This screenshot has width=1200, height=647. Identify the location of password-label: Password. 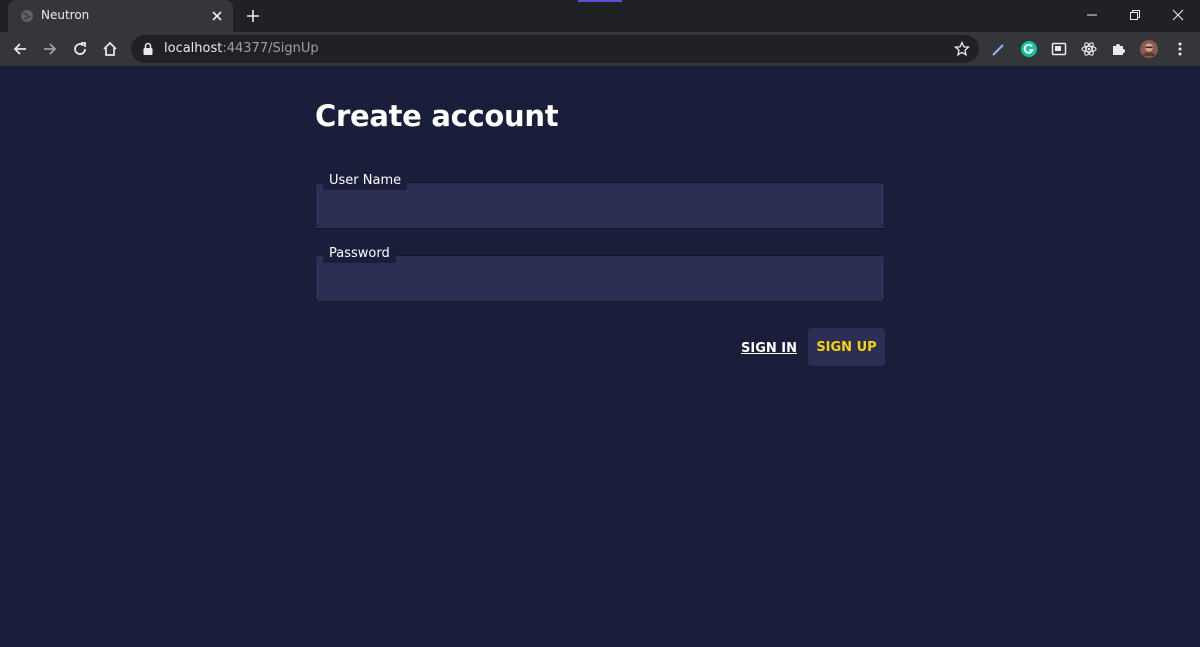
(359, 254).